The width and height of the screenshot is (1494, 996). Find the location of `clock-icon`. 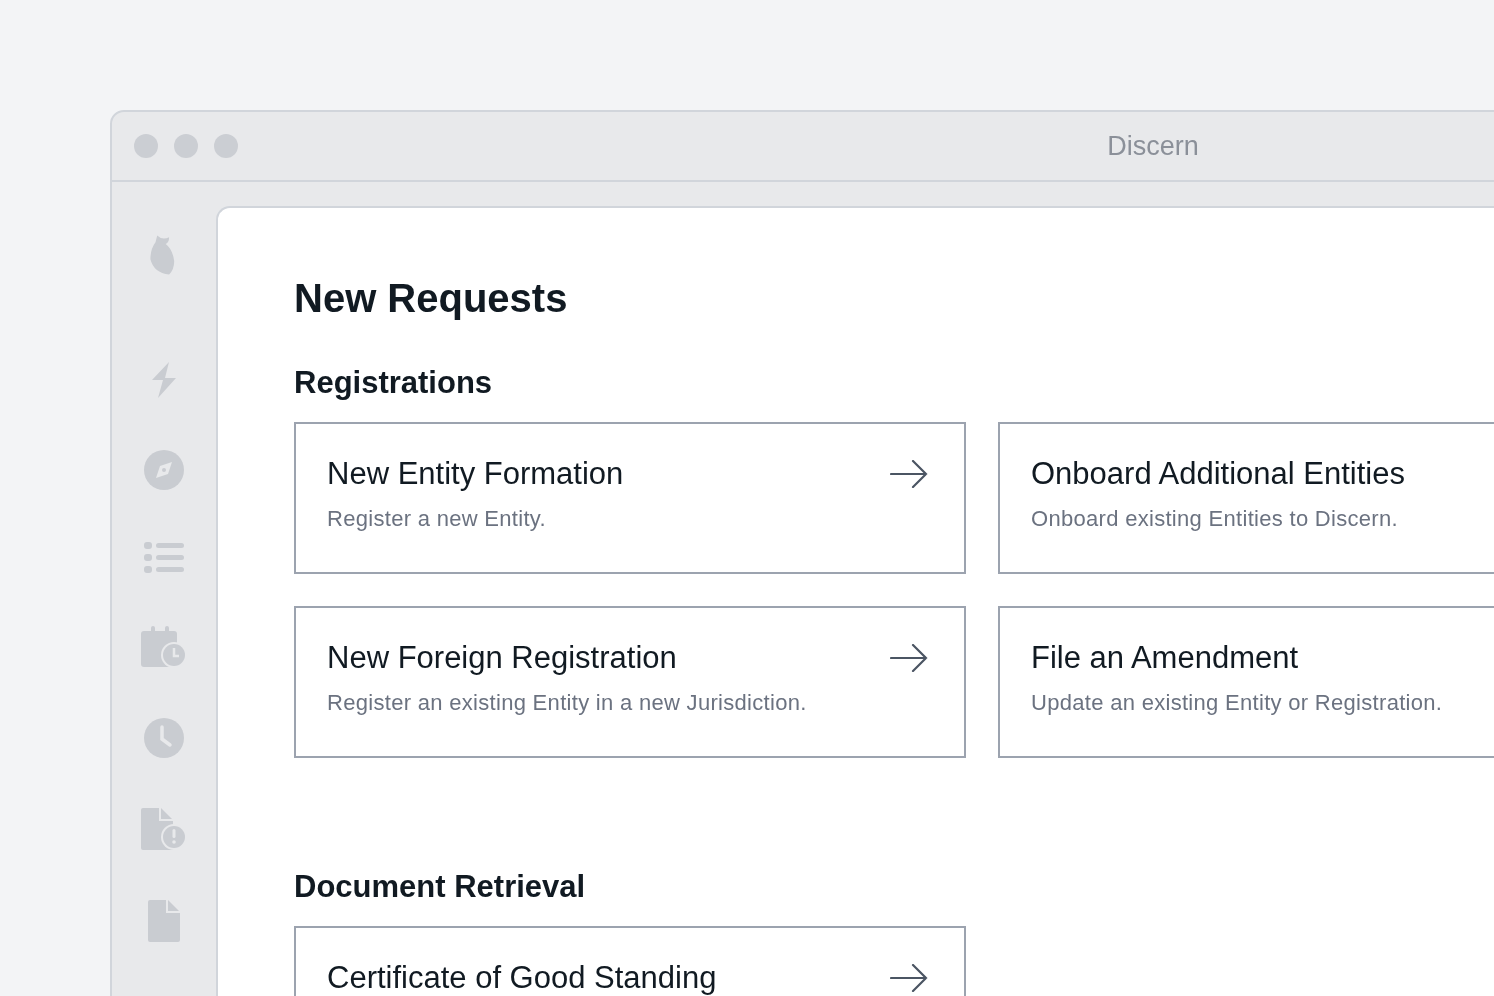

clock-icon is located at coordinates (164, 738).